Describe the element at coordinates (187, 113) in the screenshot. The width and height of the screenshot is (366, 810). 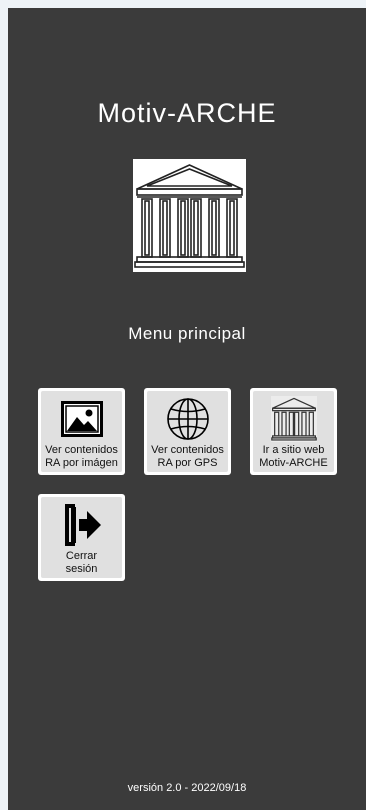
I see `app-title: Motiv-ARCHE` at that location.